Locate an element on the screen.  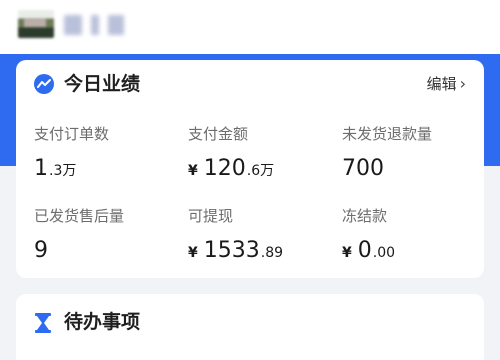
card-title: 今日业绩 is located at coordinates (102, 84).